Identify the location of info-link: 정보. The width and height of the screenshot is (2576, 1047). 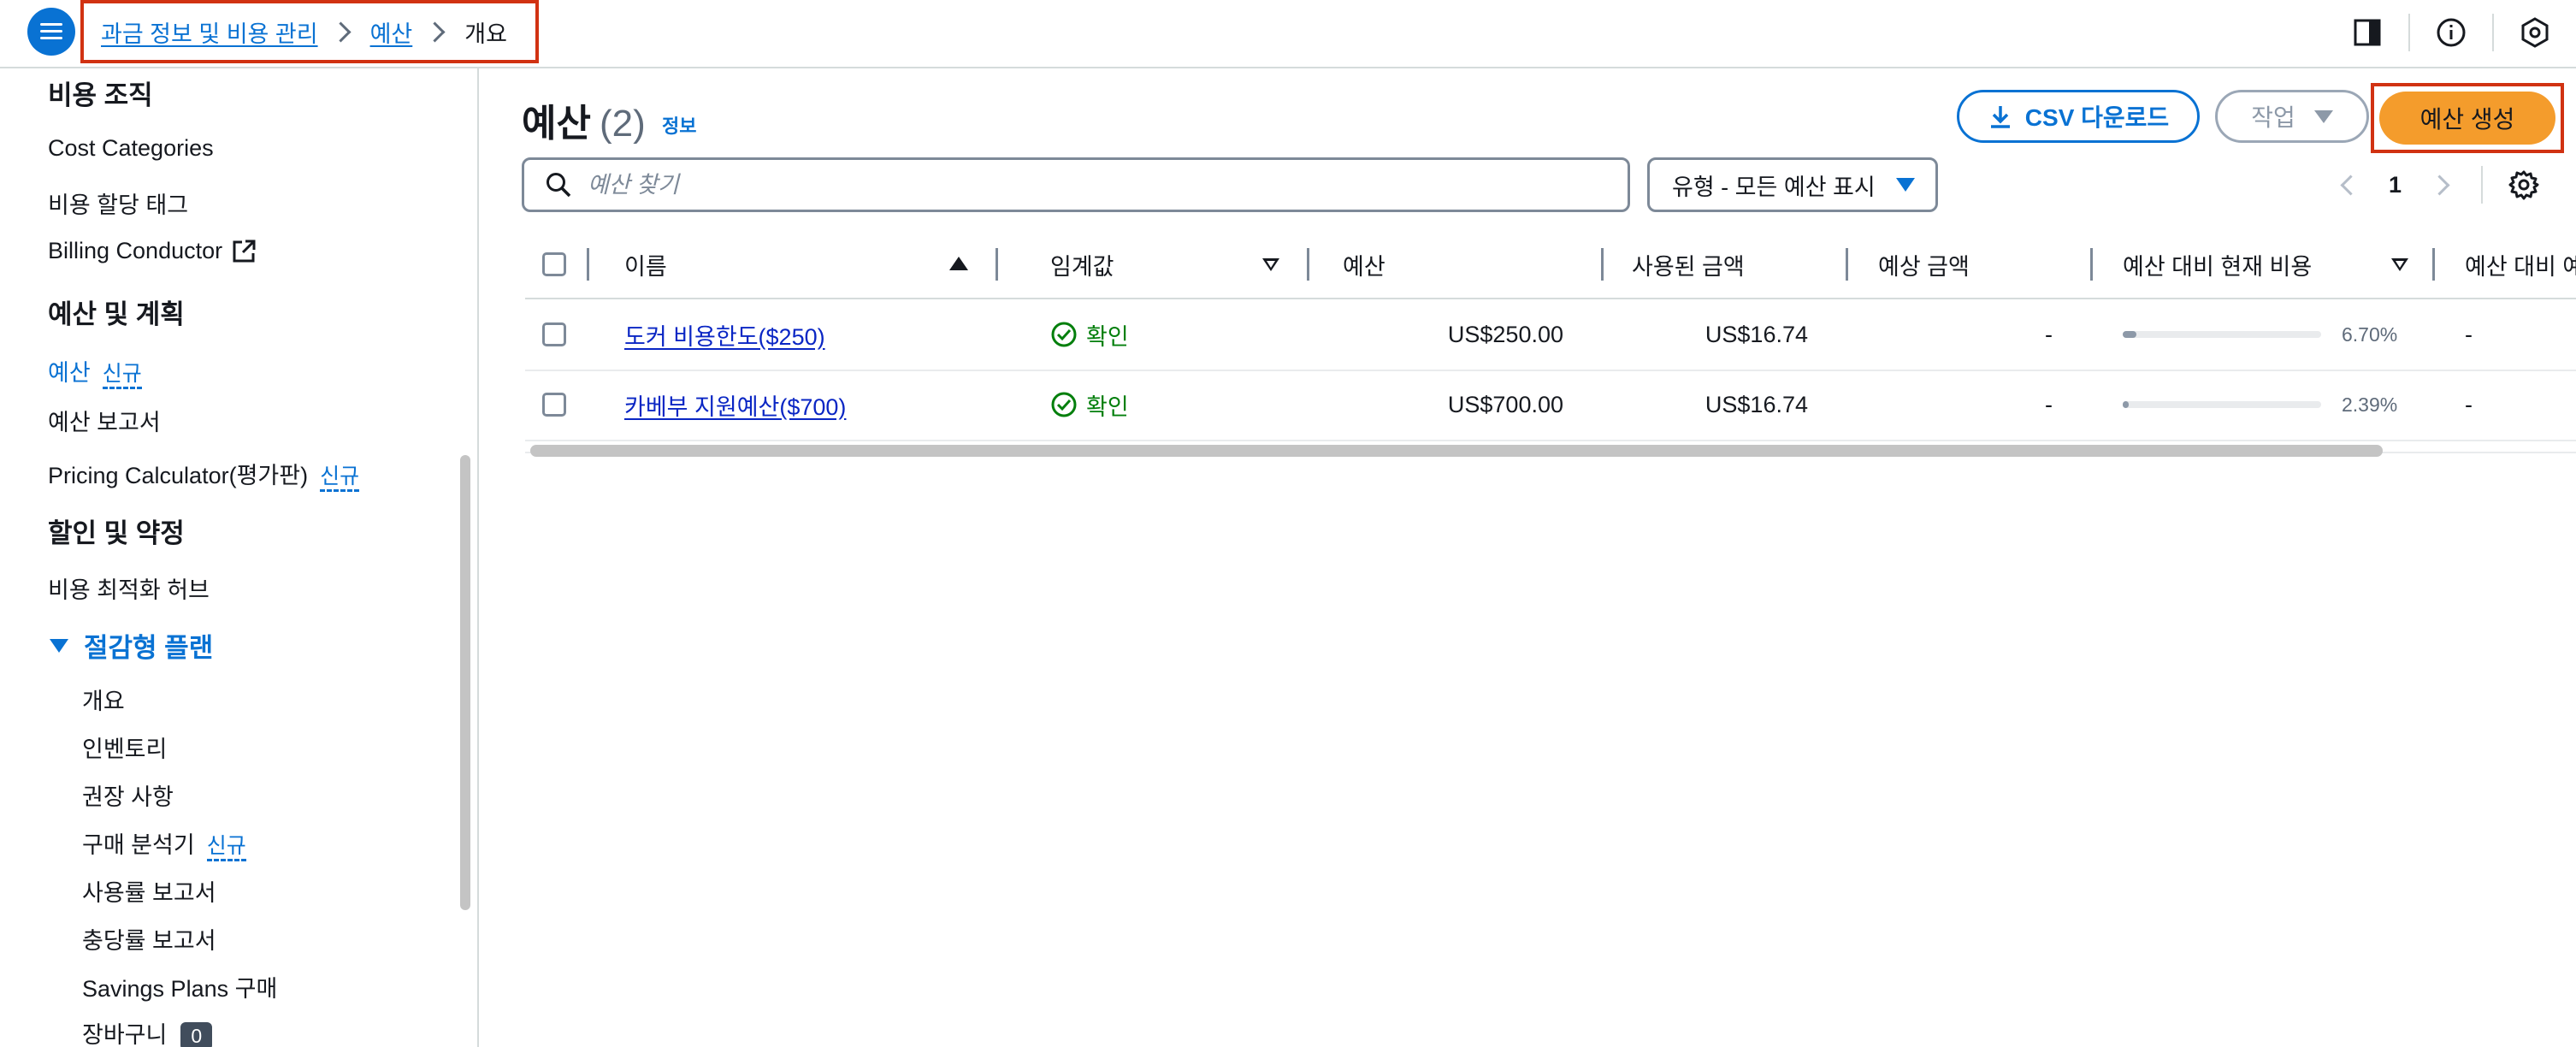
(679, 125).